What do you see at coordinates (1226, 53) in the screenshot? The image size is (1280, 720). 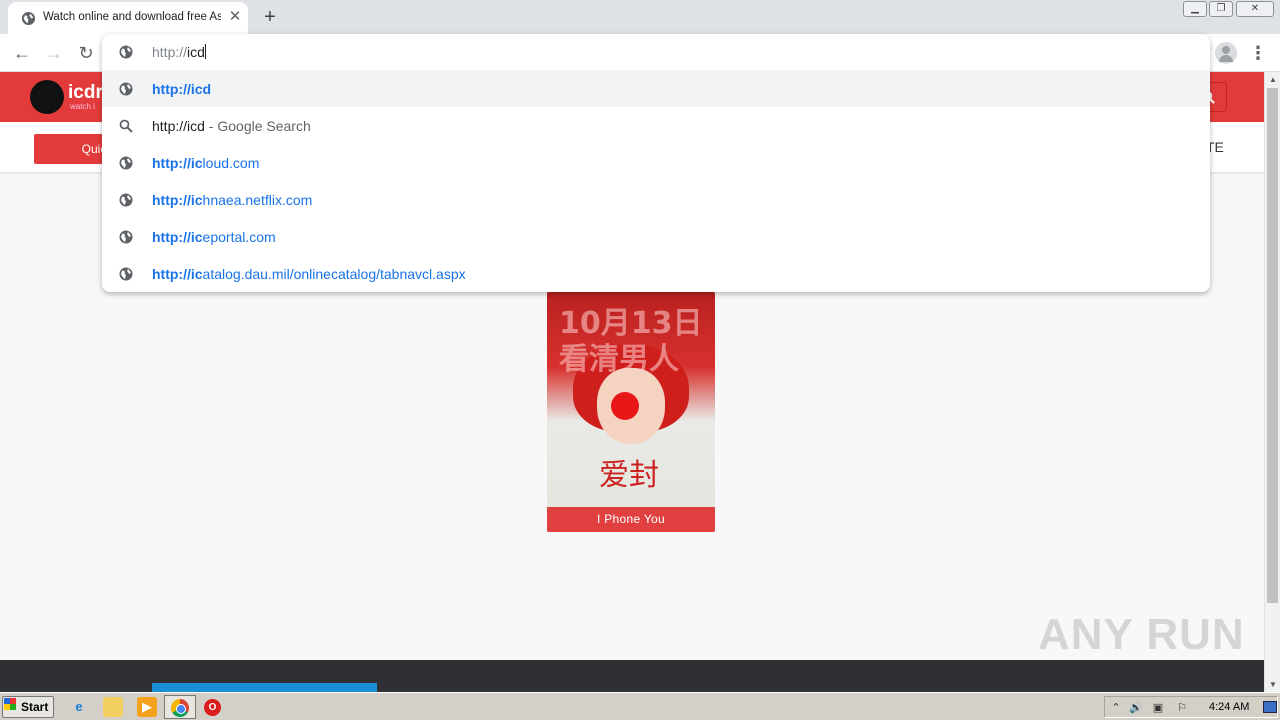 I see `profile-avatar-icon` at bounding box center [1226, 53].